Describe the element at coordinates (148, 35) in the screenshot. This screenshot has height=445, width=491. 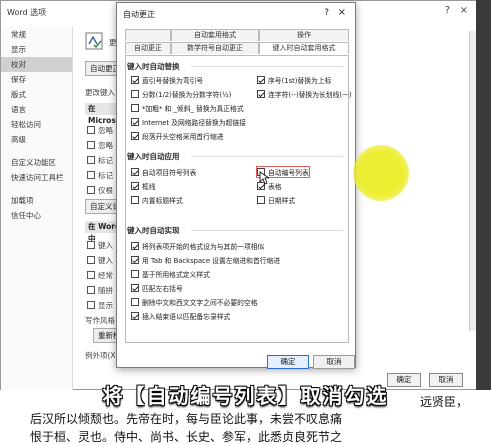
I see `tab-autotext` at that location.